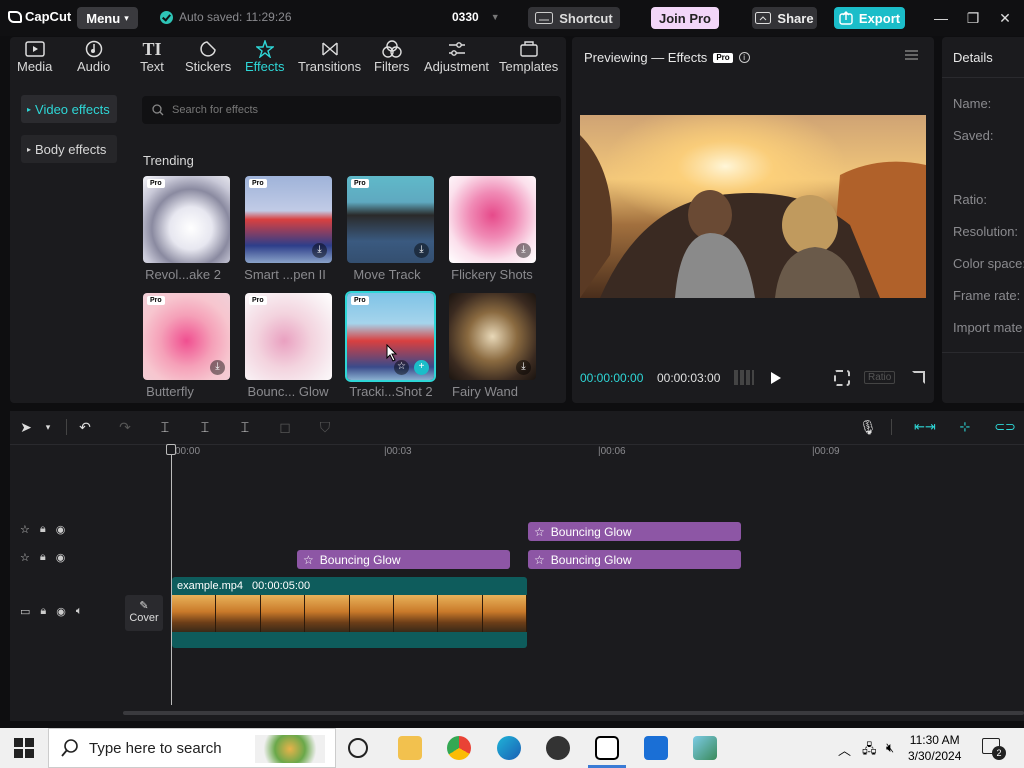 The width and height of the screenshot is (1024, 768). What do you see at coordinates (69, 149) in the screenshot?
I see `sidebar-item-body-effects: ▸ Body effects` at bounding box center [69, 149].